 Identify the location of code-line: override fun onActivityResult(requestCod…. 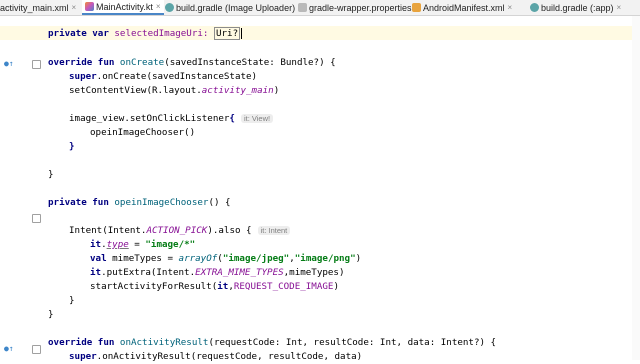
(272, 342).